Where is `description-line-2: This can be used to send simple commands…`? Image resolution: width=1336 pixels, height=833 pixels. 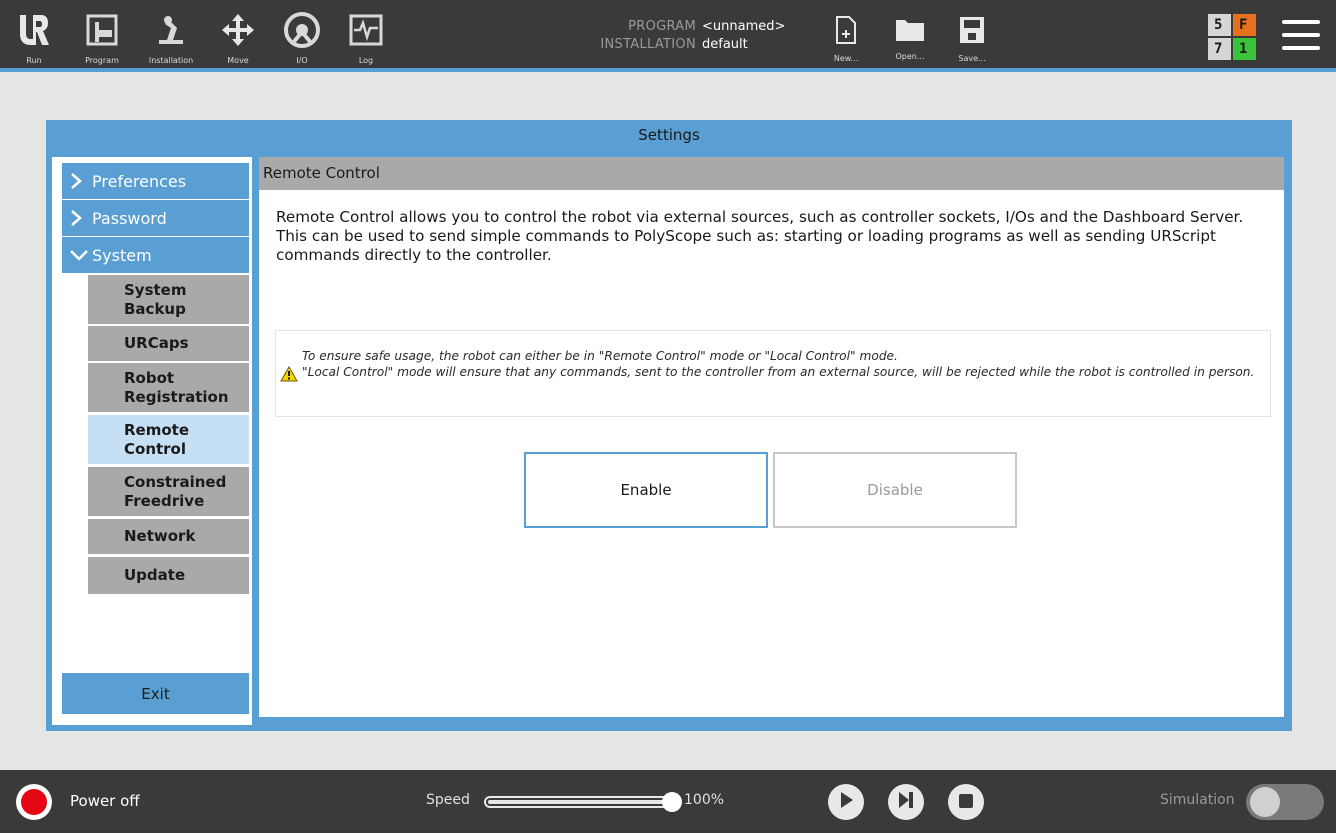 description-line-2: This can be used to send simple commands… is located at coordinates (746, 245).